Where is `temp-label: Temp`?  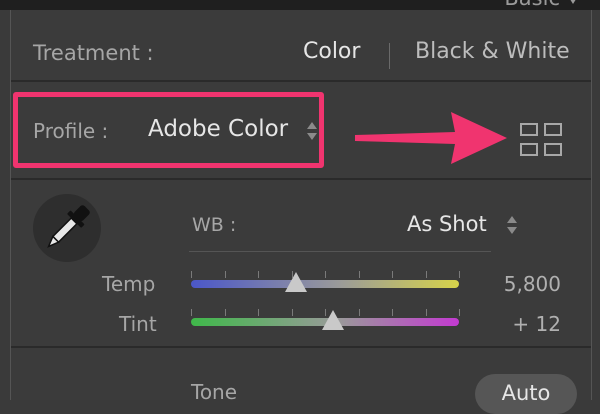
temp-label: Temp is located at coordinates (129, 284).